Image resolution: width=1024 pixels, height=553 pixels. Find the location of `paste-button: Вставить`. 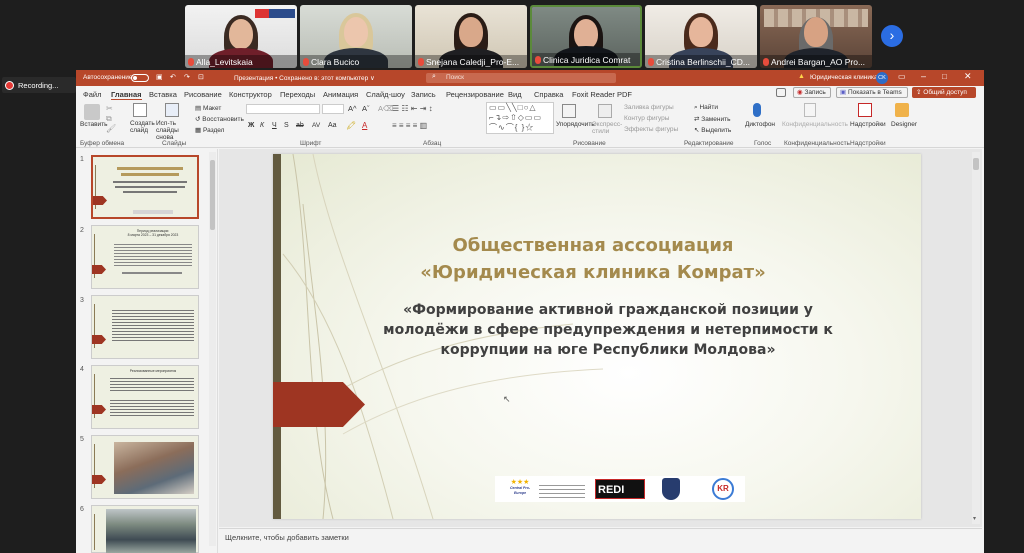

paste-button: Вставить is located at coordinates (94, 124).